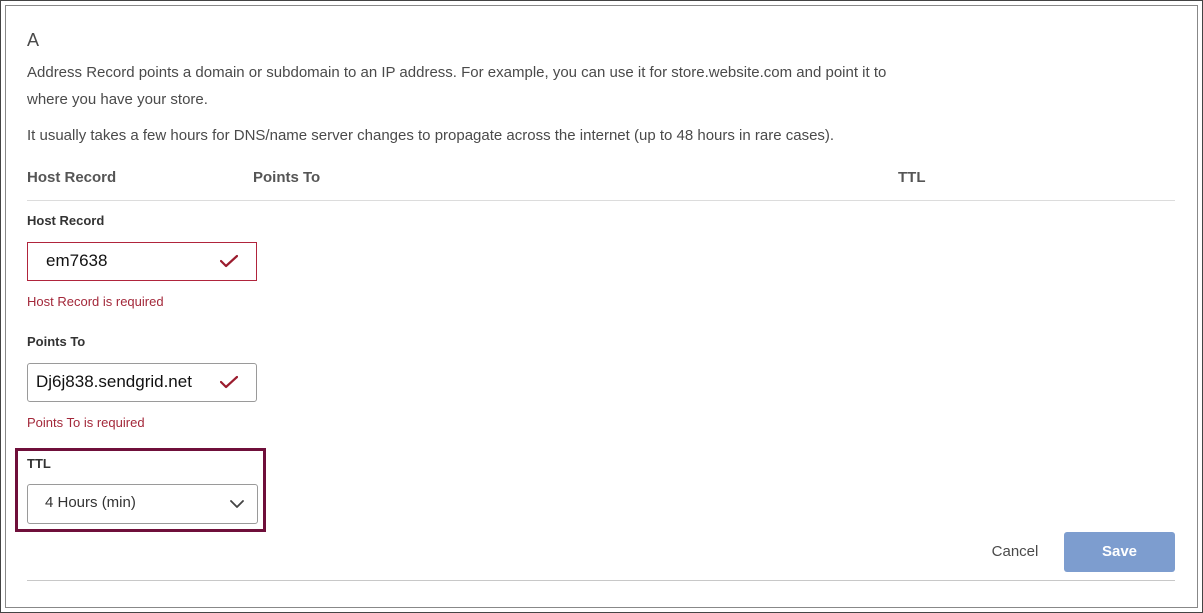  I want to click on column-header-host-record: Host Record, so click(72, 177).